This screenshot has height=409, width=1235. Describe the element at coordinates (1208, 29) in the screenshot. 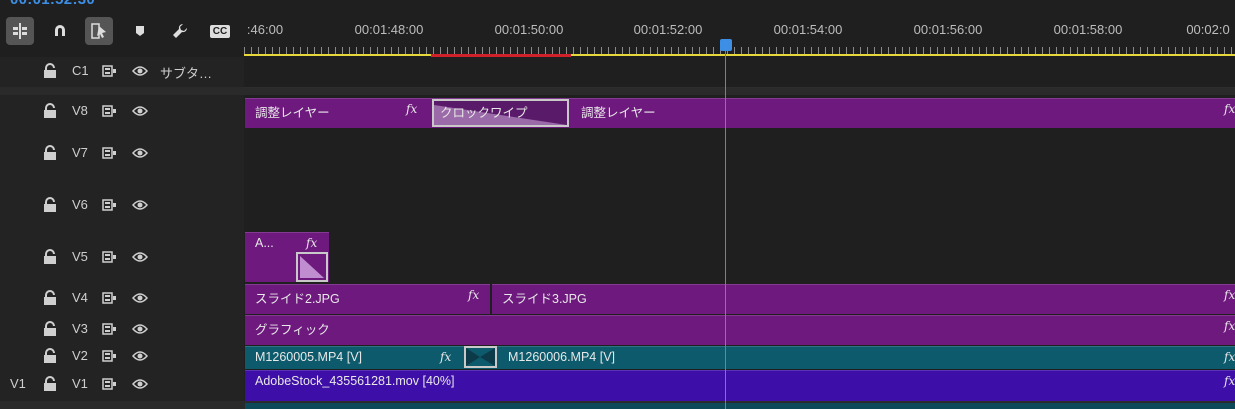

I see `ruler-label: 00:02:0` at that location.